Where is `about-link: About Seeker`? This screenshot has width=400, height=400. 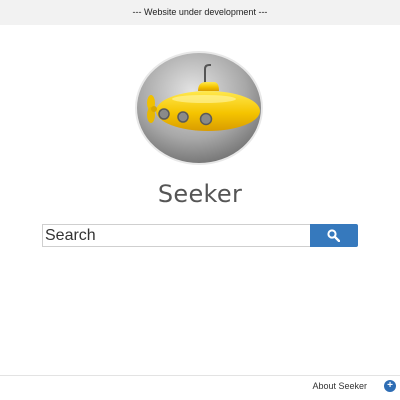 about-link: About Seeker is located at coordinates (339, 386).